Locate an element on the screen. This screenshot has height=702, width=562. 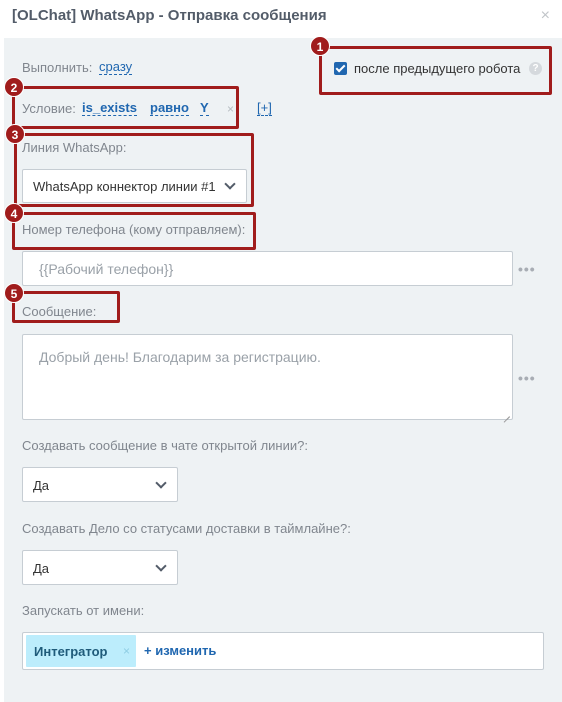
message-more-icon: ••• is located at coordinates (527, 378).